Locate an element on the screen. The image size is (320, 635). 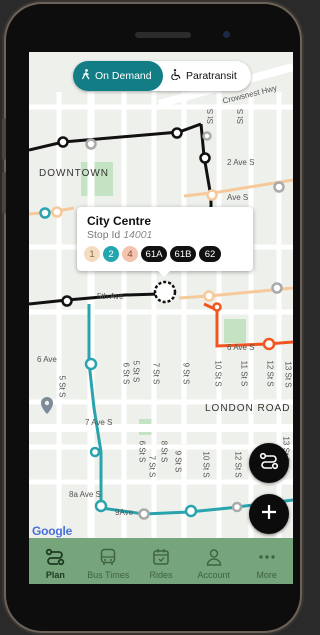
street-label: 8 St S is located at coordinates (164, 451).